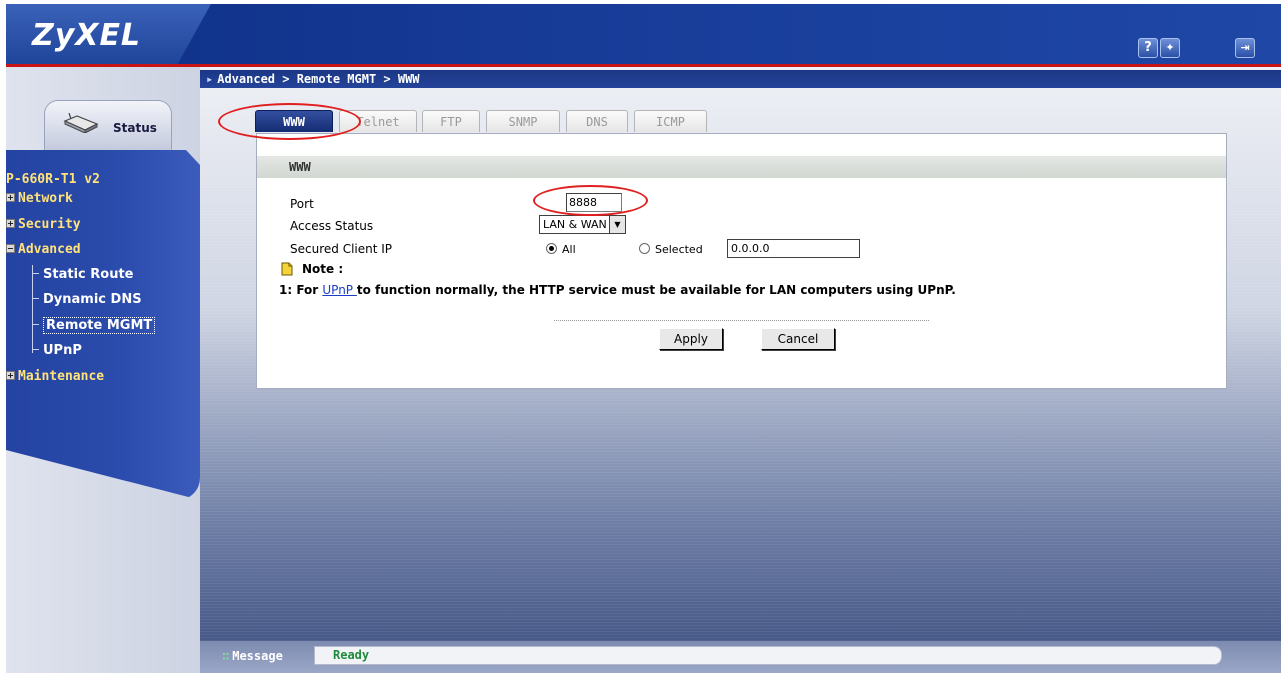  Describe the element at coordinates (451, 121) in the screenshot. I see `tab-ftp: FTP` at that location.